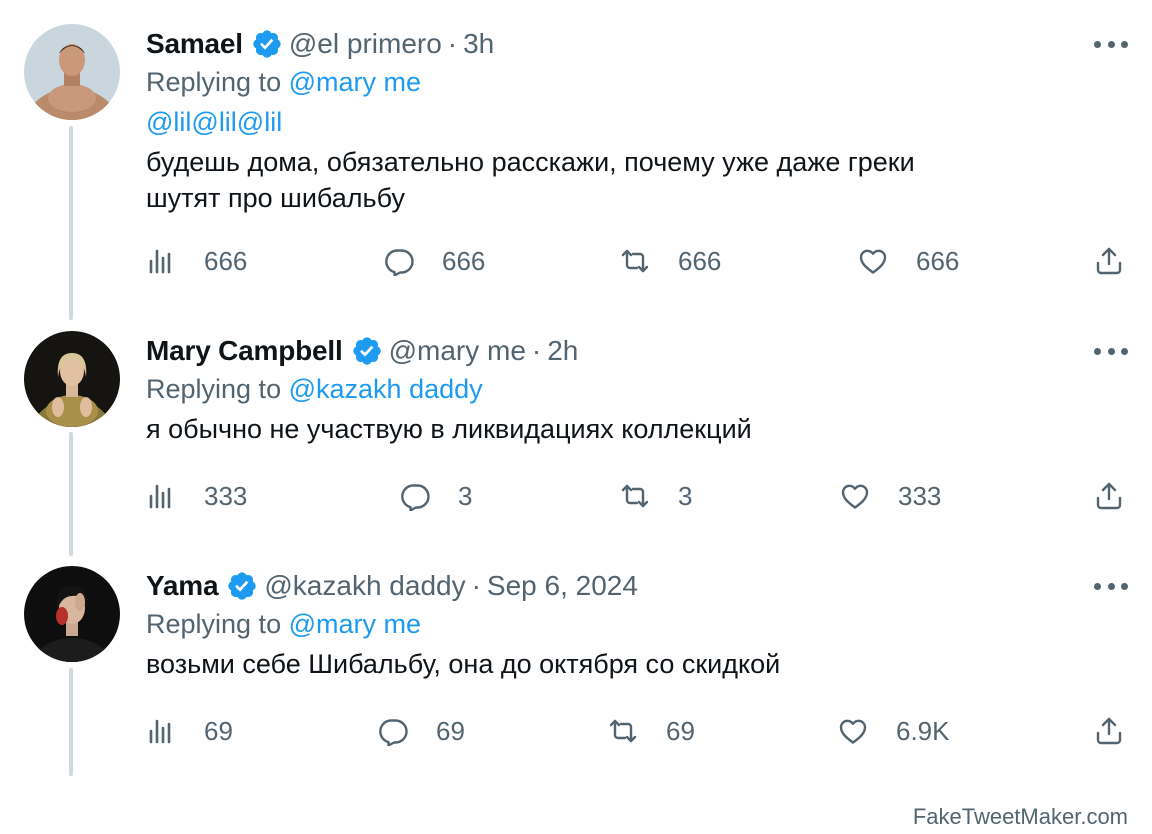 Image resolution: width=1152 pixels, height=834 pixels. Describe the element at coordinates (275, 198) in the screenshot. I see `tweet-text: шутят про шибальбу` at that location.